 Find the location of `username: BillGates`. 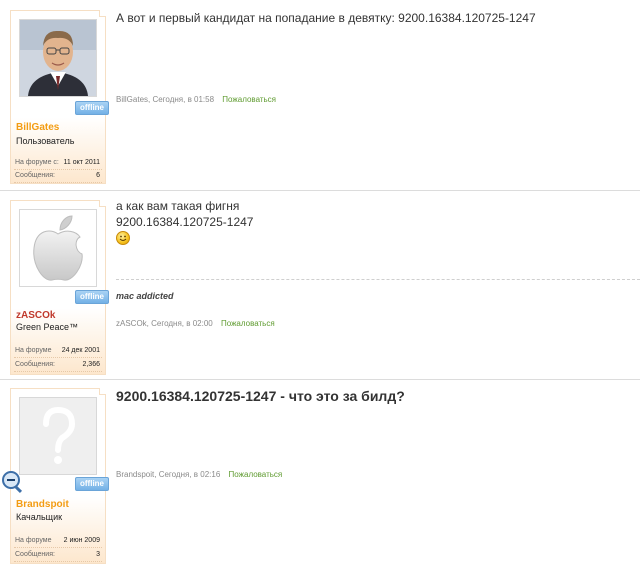

username: BillGates is located at coordinates (37, 127).